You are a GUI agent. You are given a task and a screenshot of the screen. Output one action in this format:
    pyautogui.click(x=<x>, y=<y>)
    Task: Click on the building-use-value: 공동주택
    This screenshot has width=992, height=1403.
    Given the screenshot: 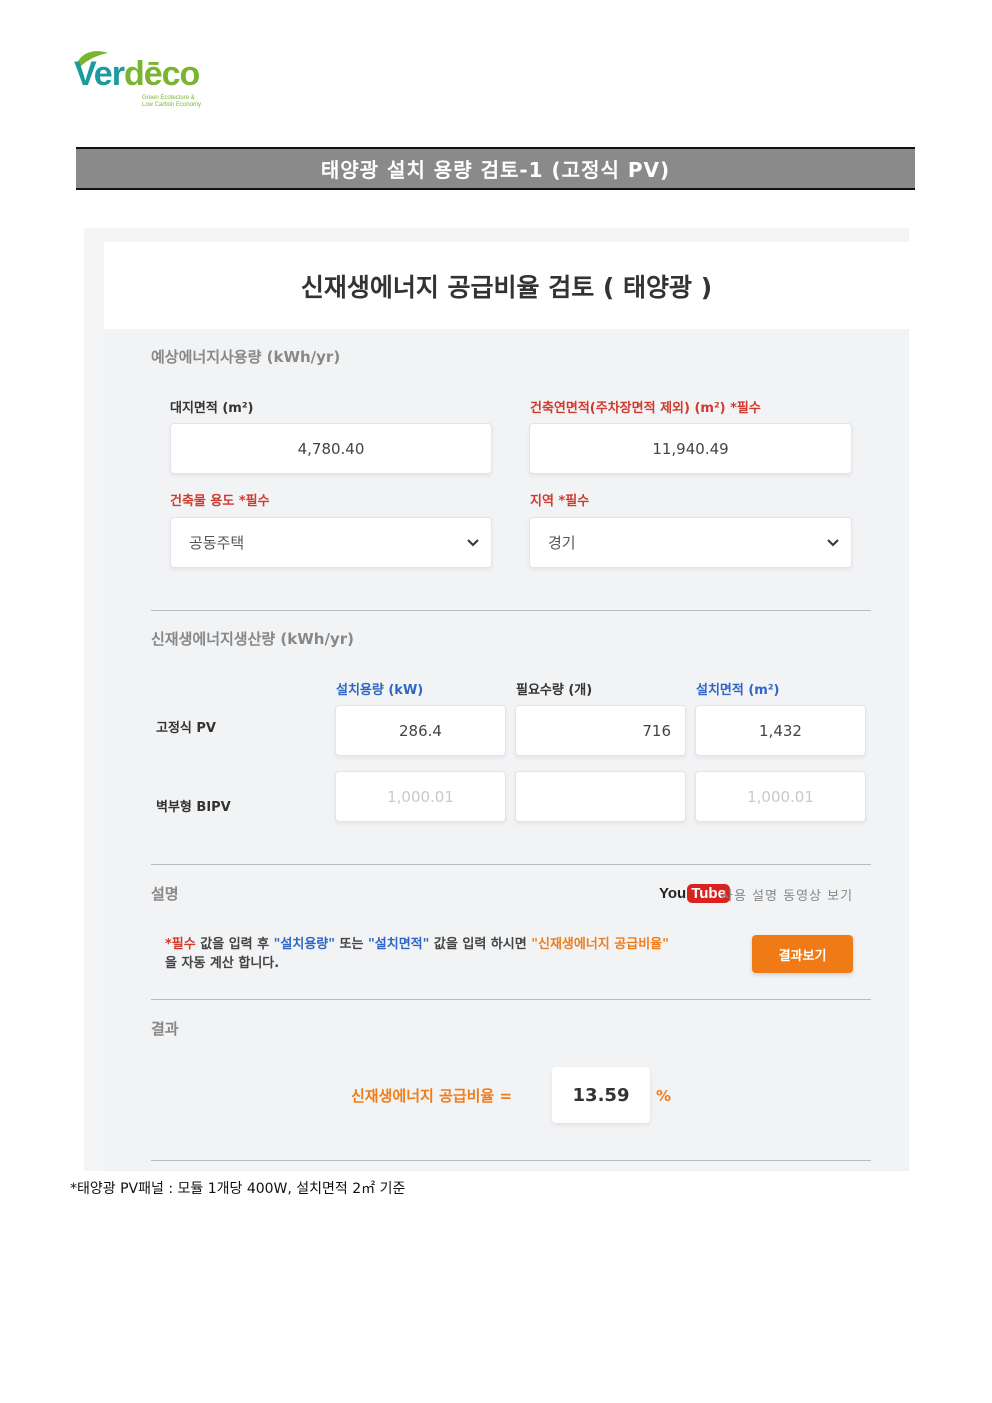 What is the action you would take?
    pyautogui.click(x=217, y=543)
    